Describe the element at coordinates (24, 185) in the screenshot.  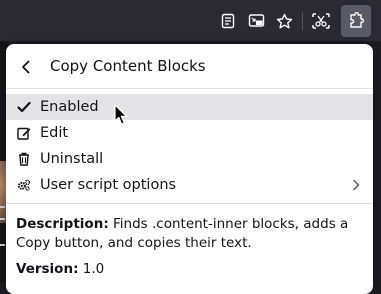
I see `gears-icon` at that location.